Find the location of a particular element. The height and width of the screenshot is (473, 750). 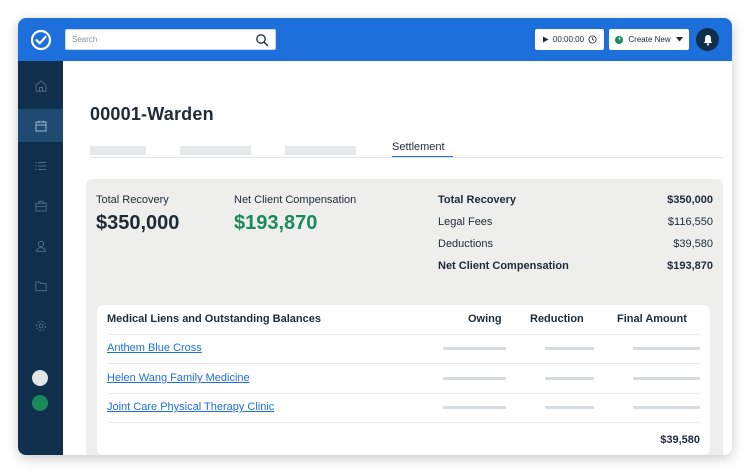

create-new-button: + Create New is located at coordinates (649, 39).